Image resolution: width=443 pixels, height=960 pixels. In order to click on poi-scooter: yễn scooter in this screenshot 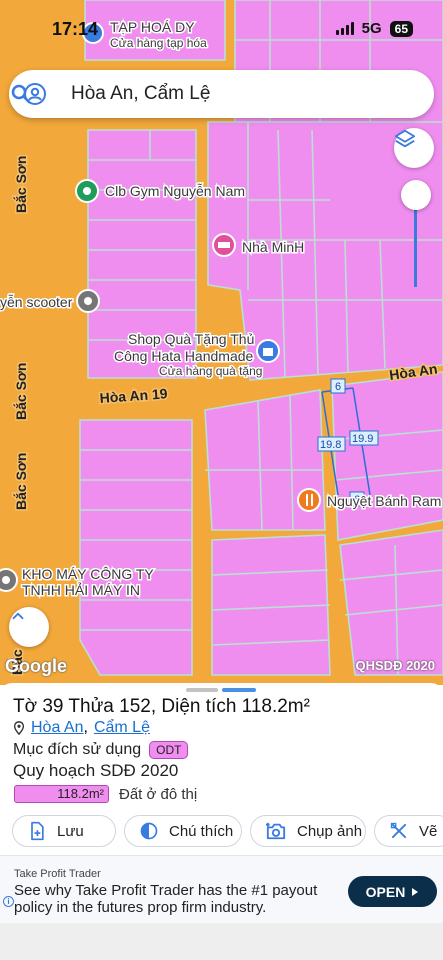, I will do `click(50, 301)`.